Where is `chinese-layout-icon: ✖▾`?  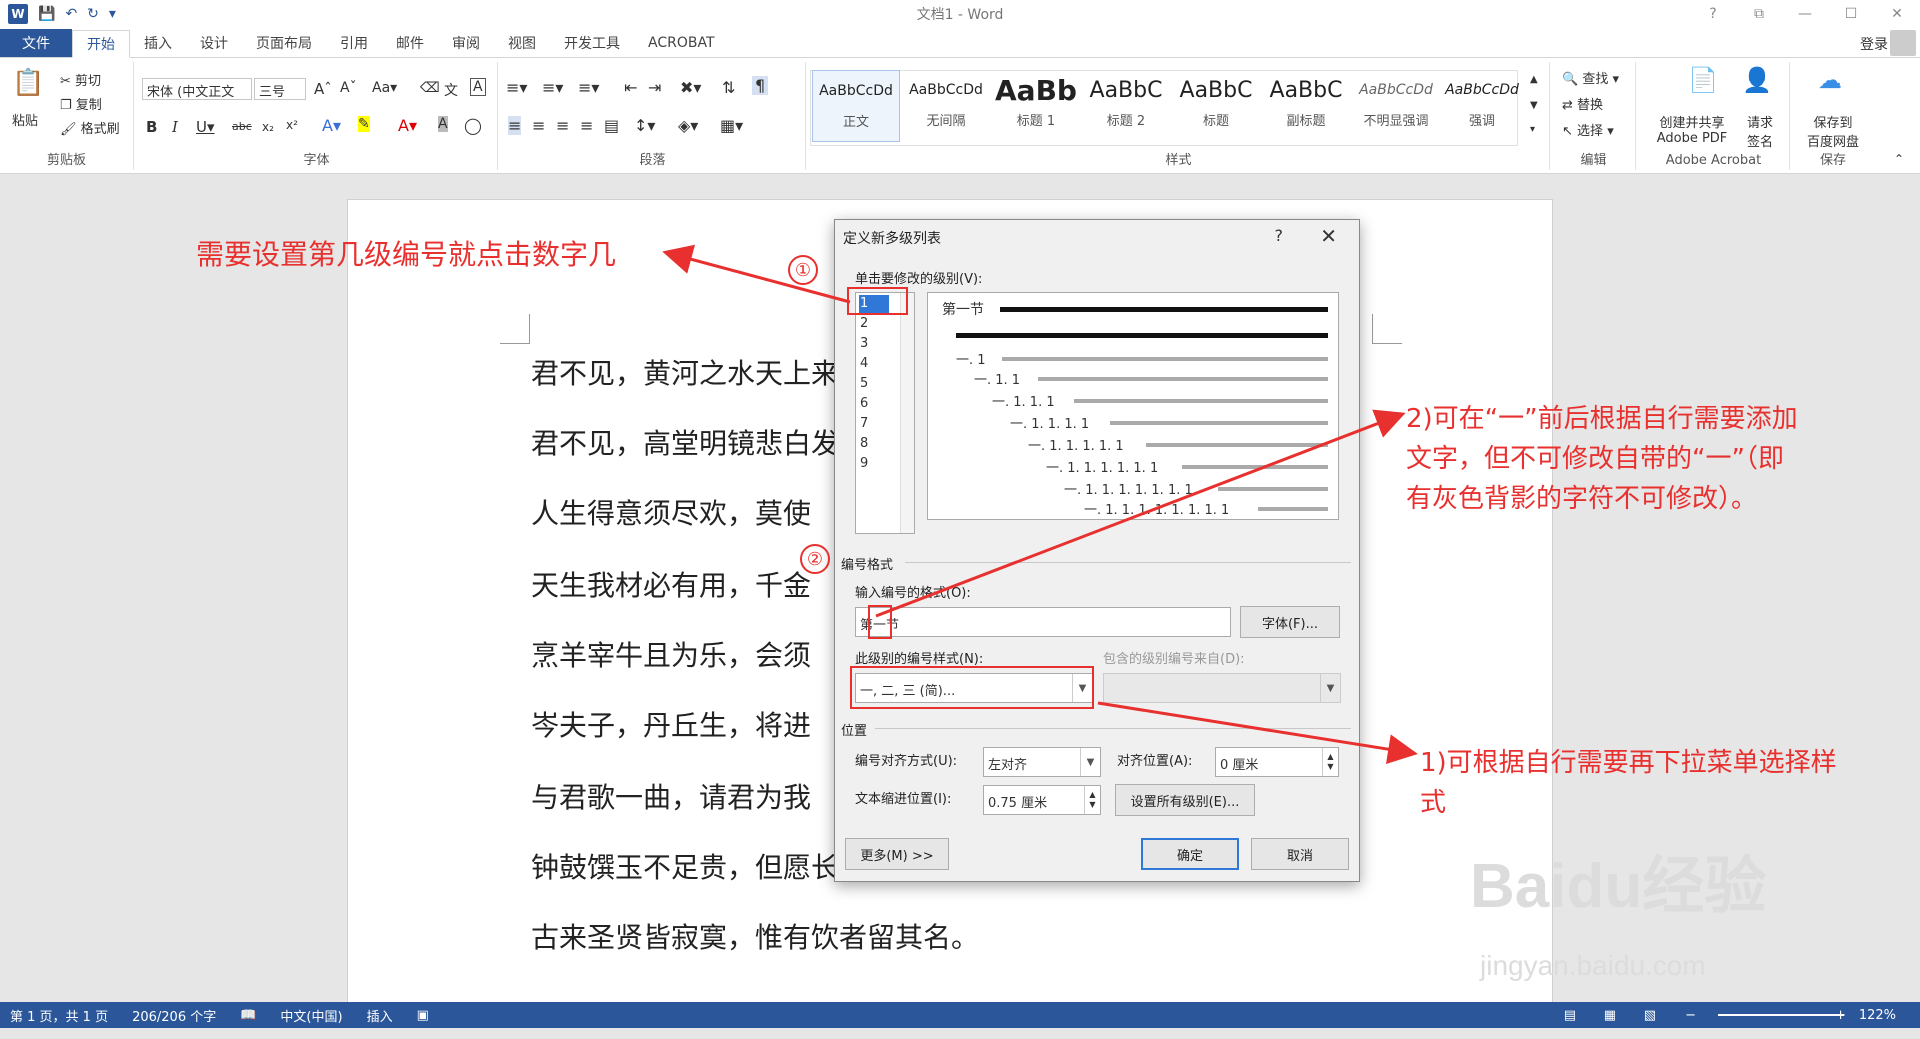
chinese-layout-icon: ✖▾ is located at coordinates (690, 87).